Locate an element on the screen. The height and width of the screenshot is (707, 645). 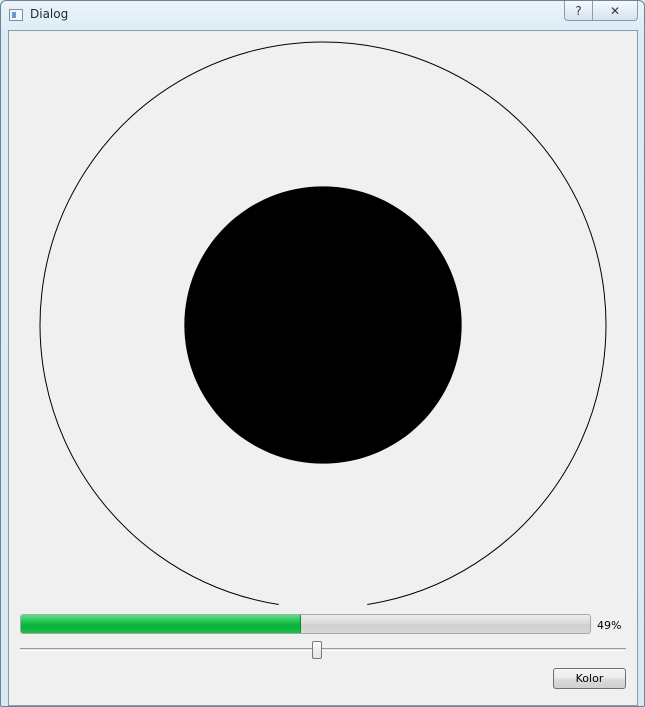
window-icon is located at coordinates (16, 15).